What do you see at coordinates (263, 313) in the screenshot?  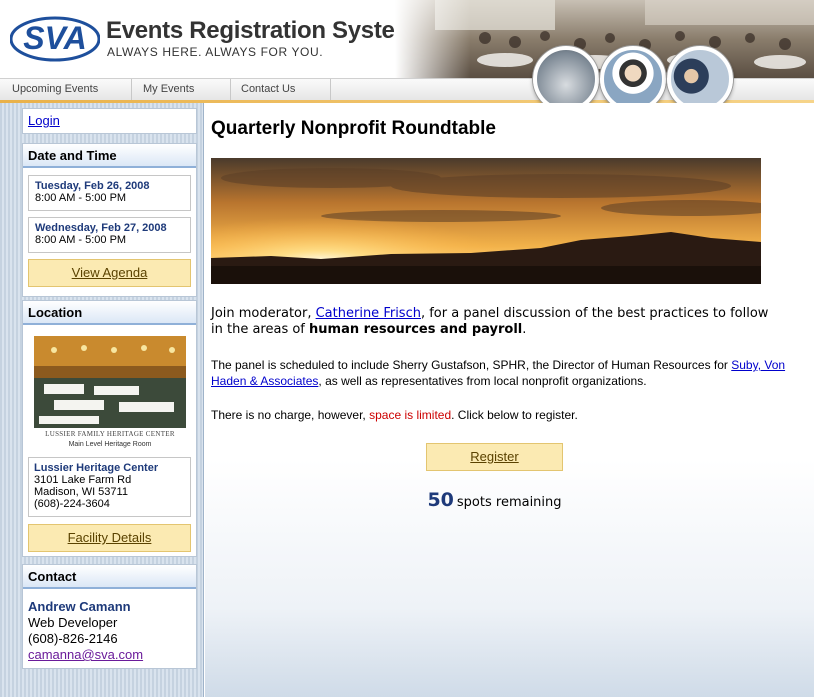 I see `intro-text: Join moderator,` at bounding box center [263, 313].